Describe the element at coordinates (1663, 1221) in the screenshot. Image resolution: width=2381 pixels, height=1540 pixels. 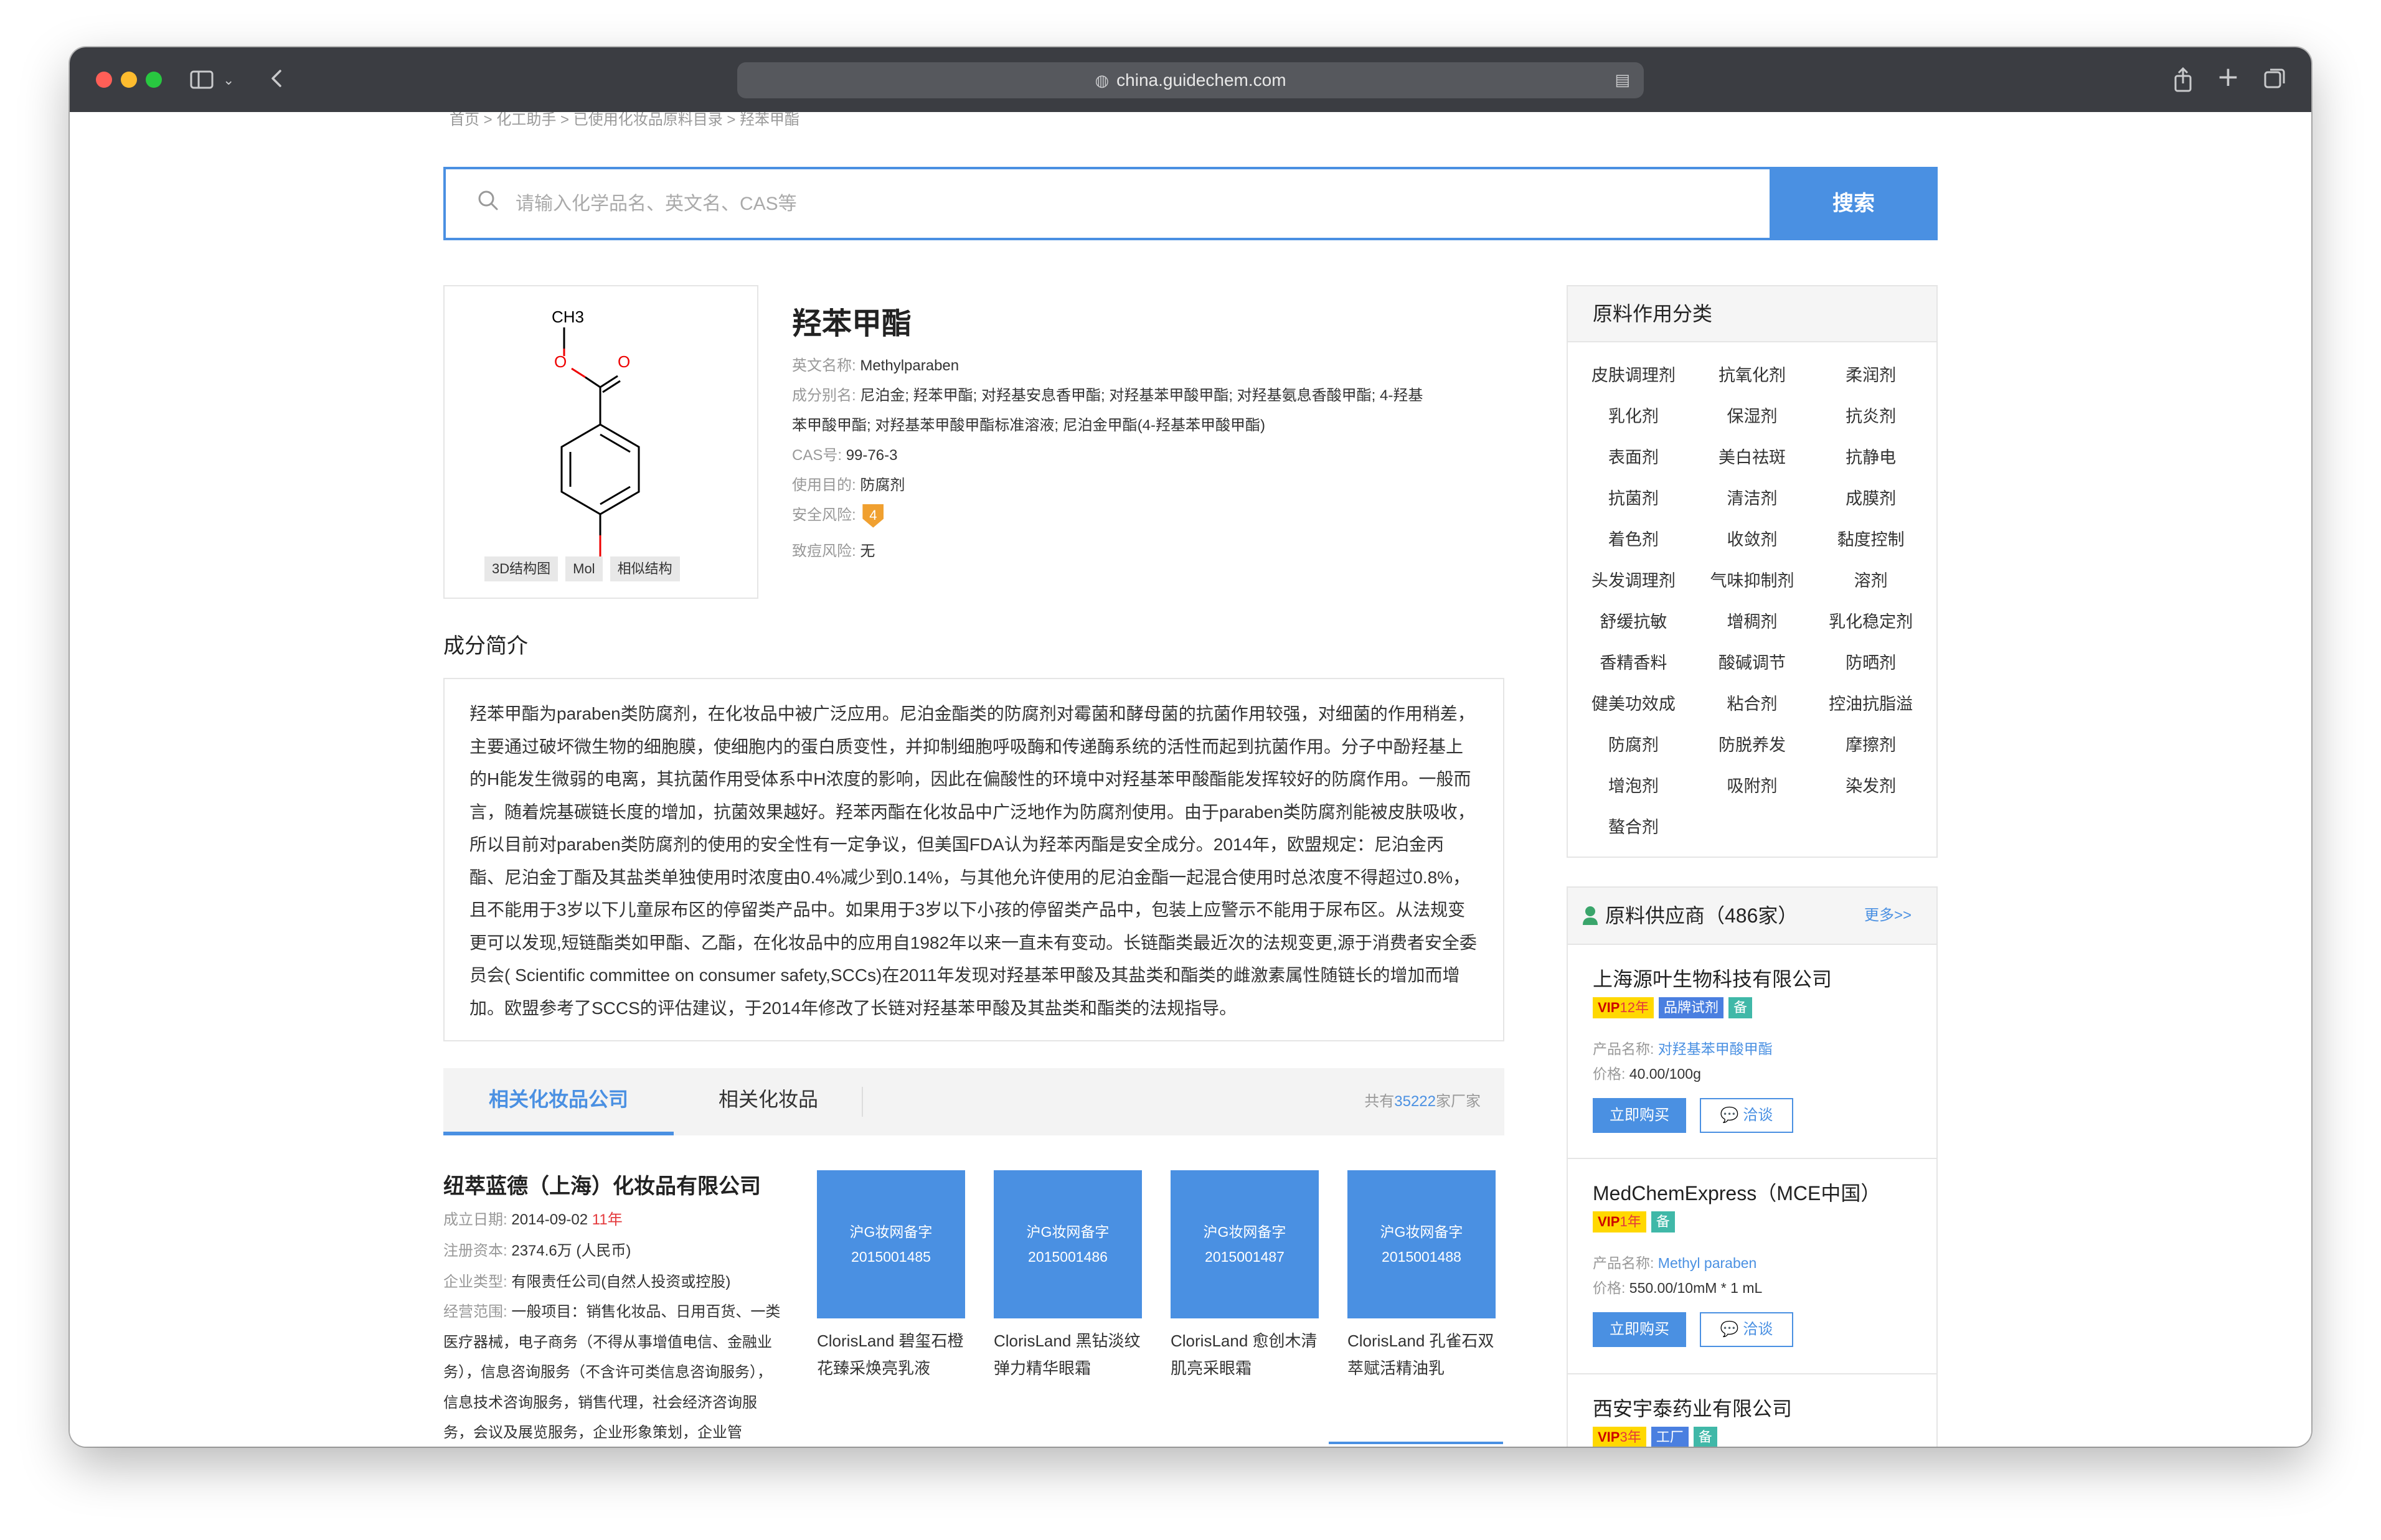
I see `registered-badge: 备` at that location.